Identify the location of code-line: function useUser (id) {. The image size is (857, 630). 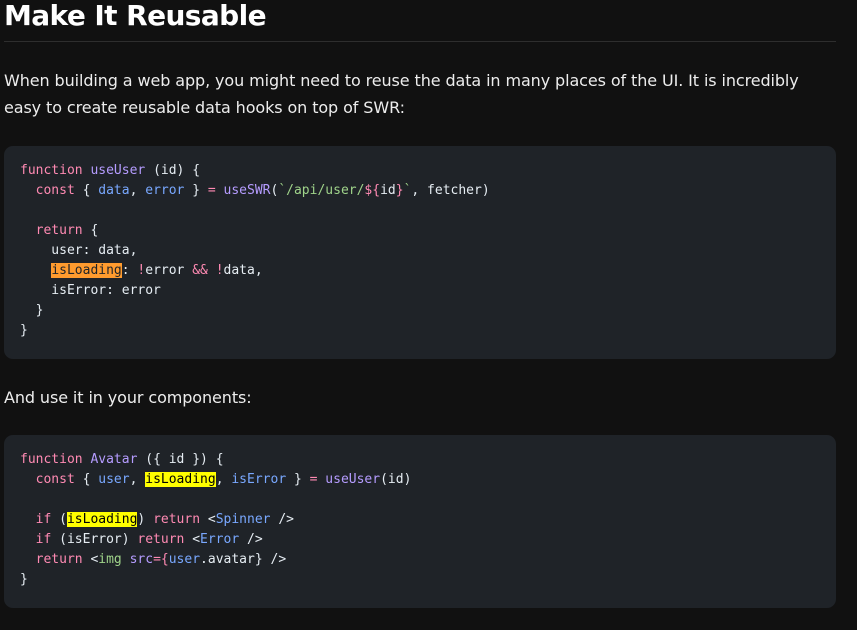
(110, 170).